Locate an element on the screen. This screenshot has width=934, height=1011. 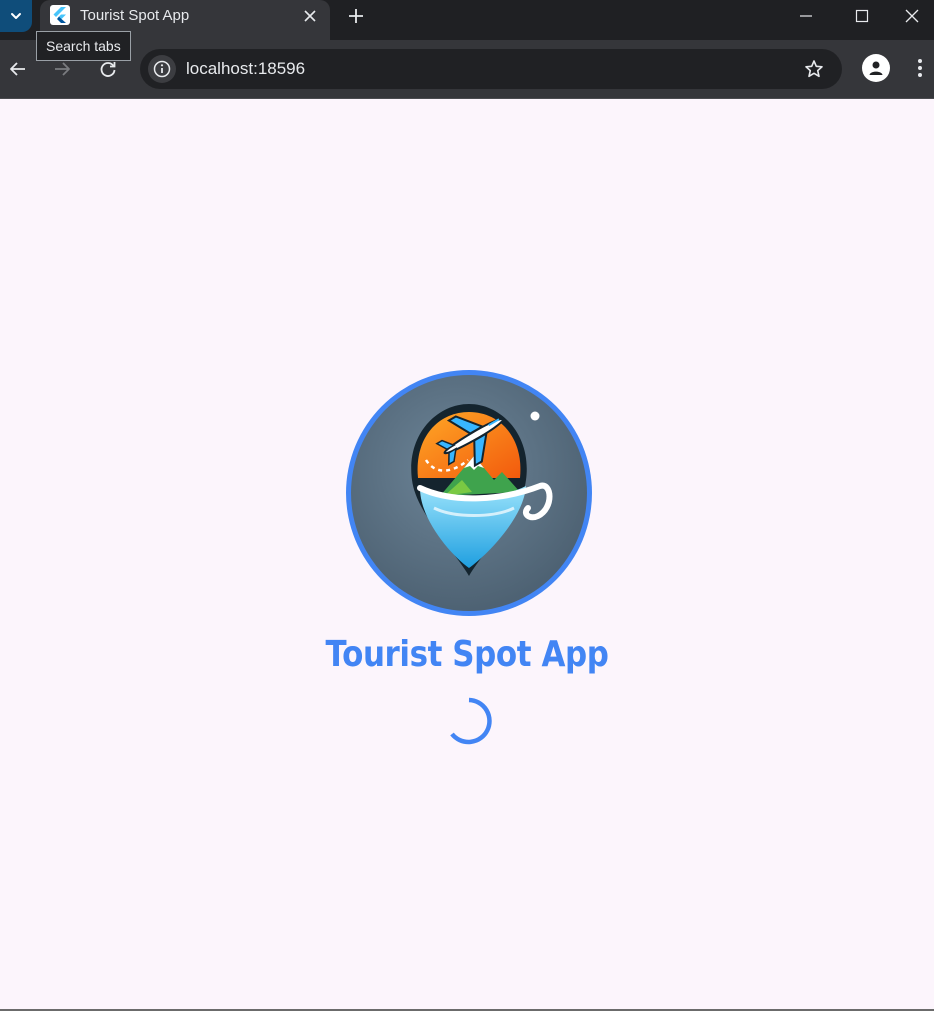
close-tab-button is located at coordinates (310, 16).